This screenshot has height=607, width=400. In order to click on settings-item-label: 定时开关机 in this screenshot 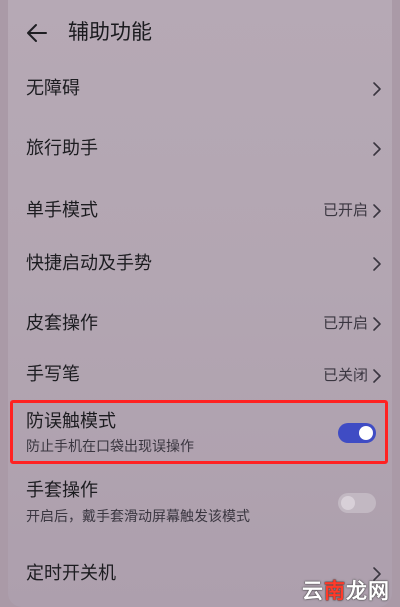, I will do `click(71, 573)`.